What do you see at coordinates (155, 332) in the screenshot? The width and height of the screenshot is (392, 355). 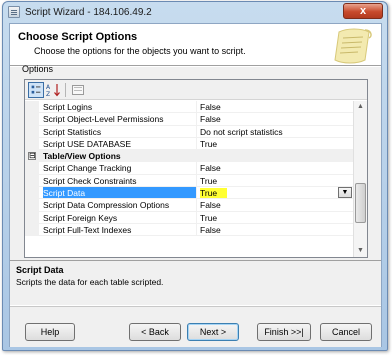 I see `back-button: < Back` at bounding box center [155, 332].